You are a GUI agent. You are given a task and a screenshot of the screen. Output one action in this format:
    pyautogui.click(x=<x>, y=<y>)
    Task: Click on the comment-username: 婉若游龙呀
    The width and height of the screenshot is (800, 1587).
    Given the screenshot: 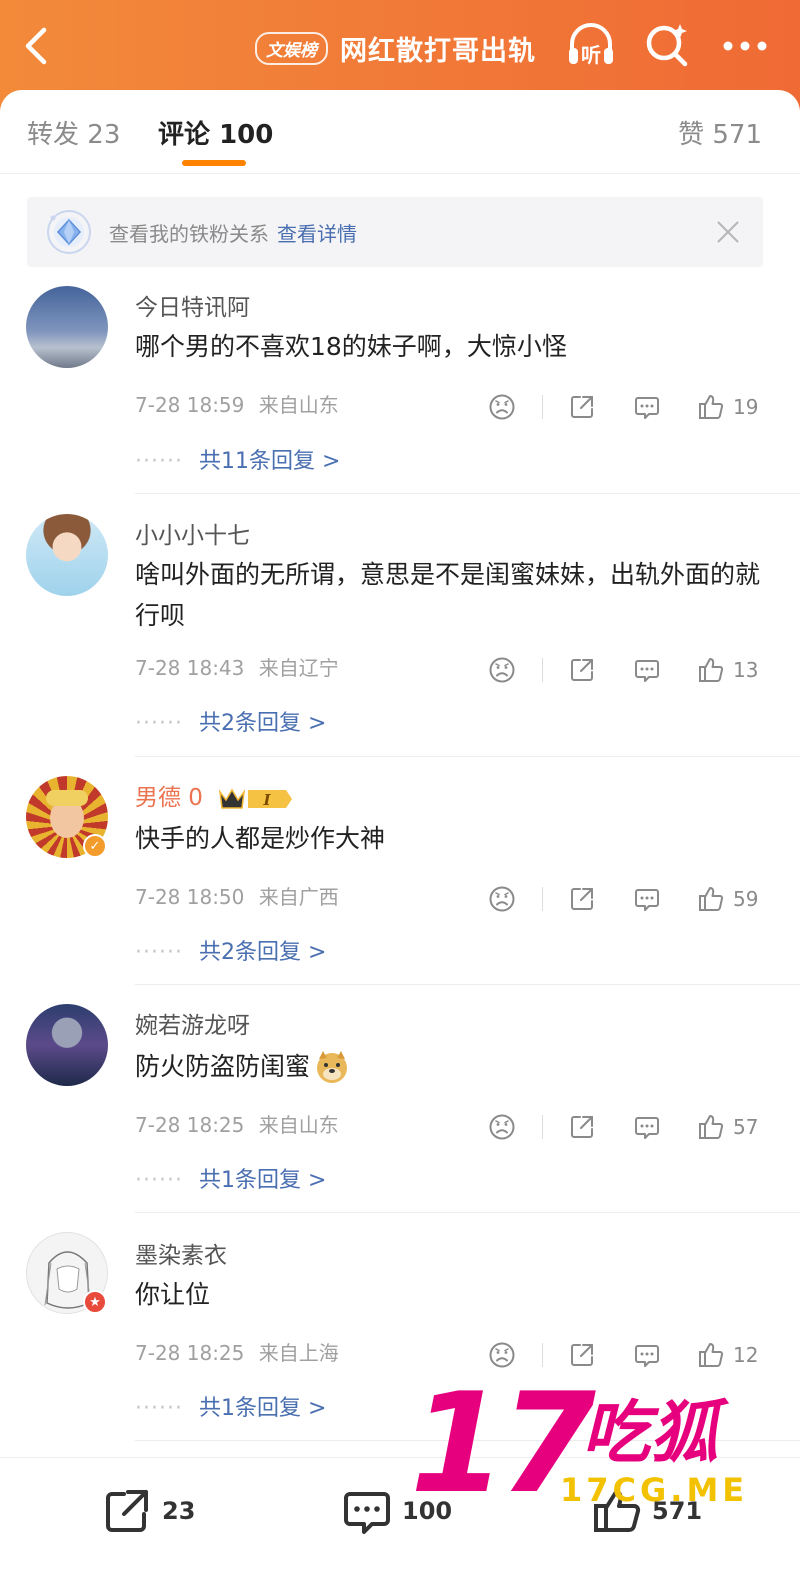 What is the action you would take?
    pyautogui.click(x=192, y=1023)
    